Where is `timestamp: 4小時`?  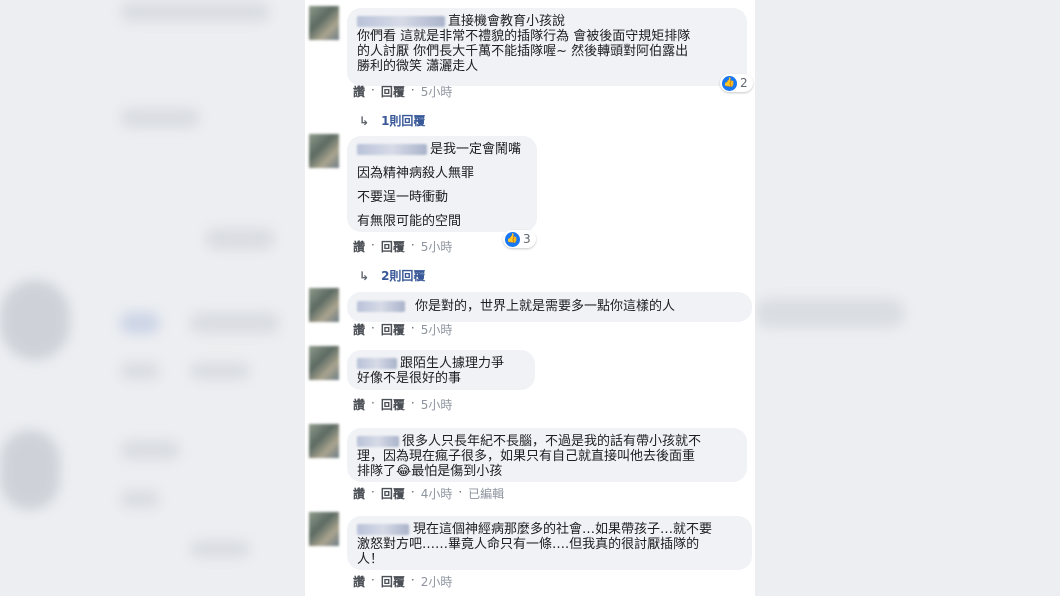 timestamp: 4小時 is located at coordinates (437, 493).